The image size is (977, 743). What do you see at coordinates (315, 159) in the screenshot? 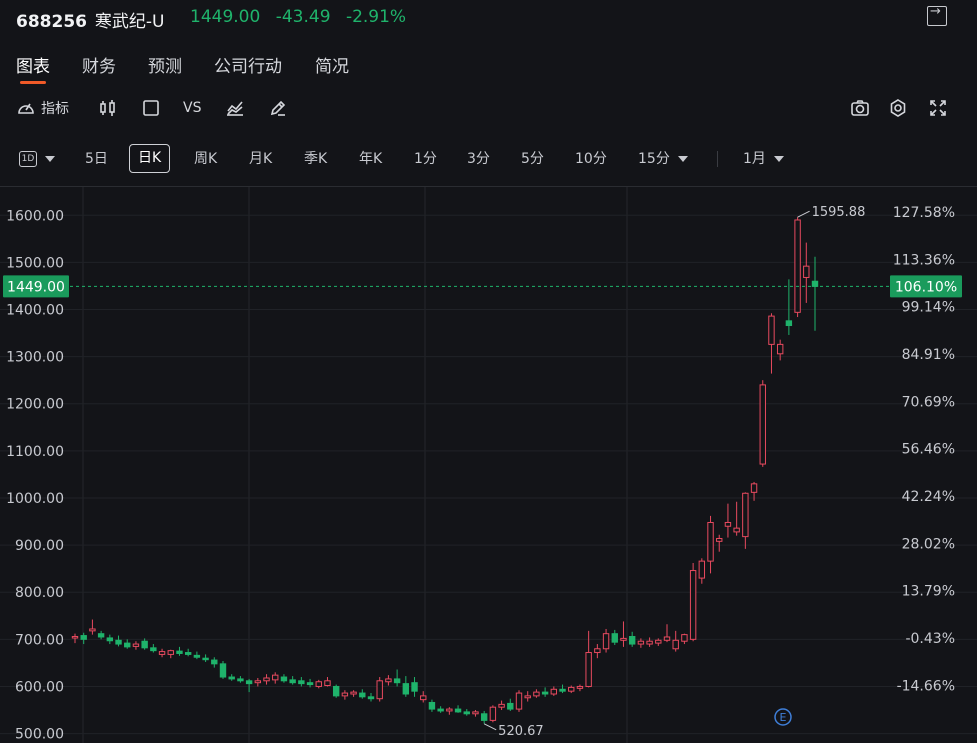
I see `period-quarterly: 季K` at bounding box center [315, 159].